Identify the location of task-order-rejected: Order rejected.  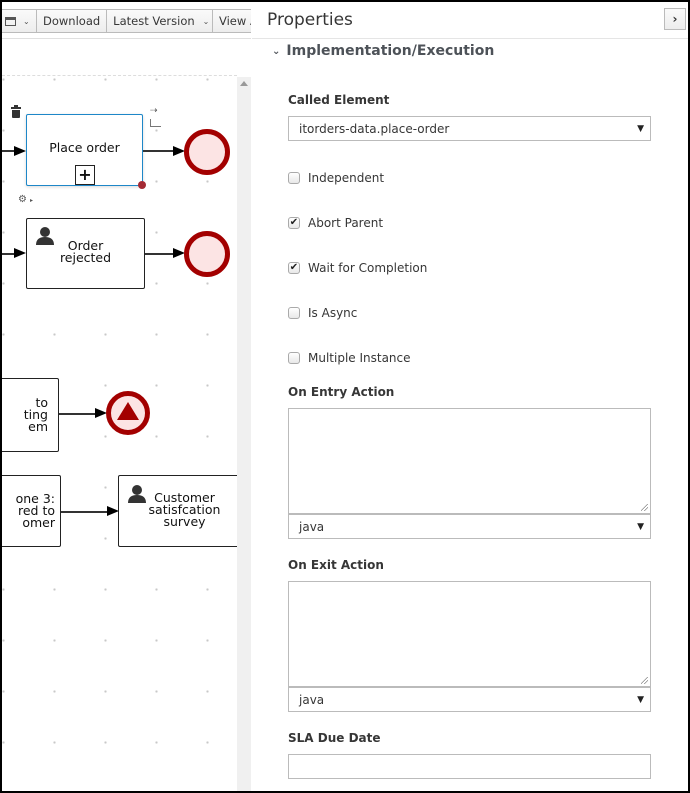
(85, 253).